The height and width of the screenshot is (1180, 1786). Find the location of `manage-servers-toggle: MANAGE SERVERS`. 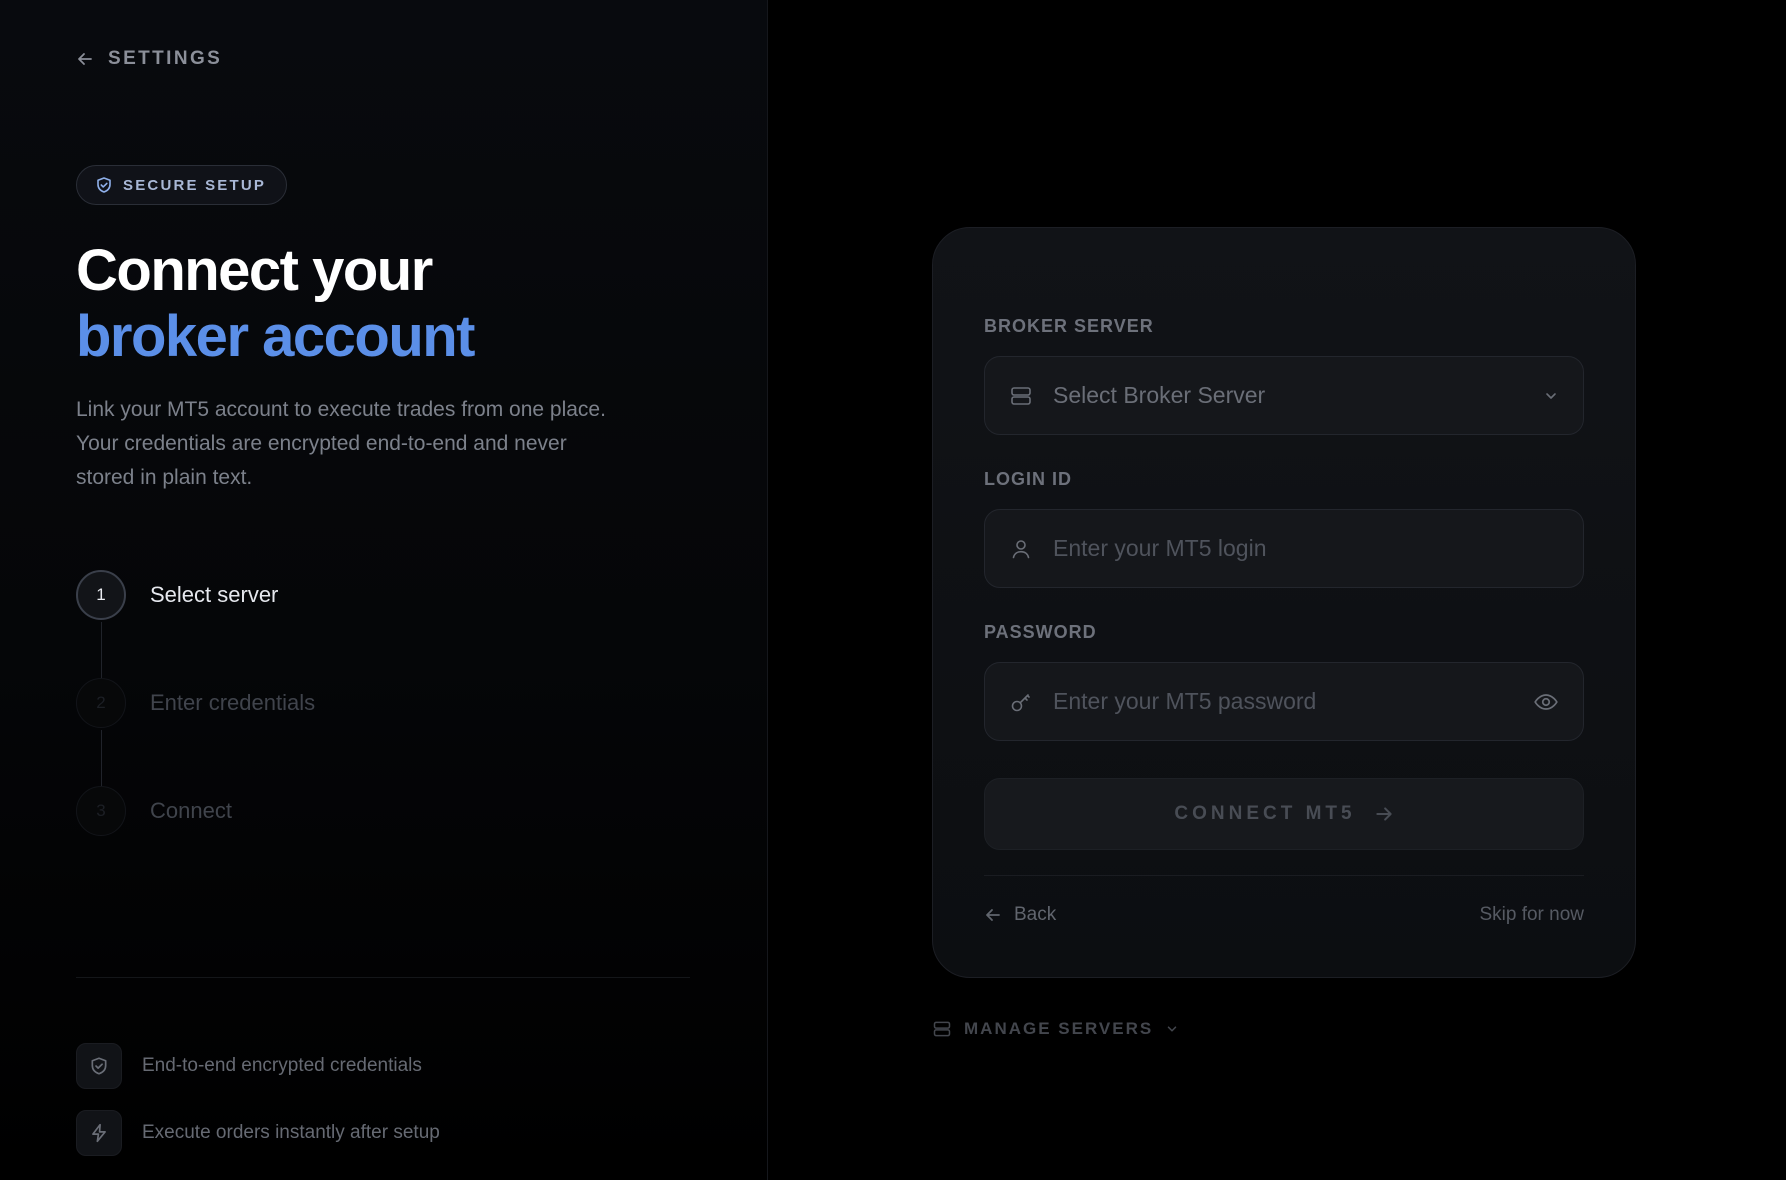

manage-servers-toggle: MANAGE SERVERS is located at coordinates (1055, 1029).